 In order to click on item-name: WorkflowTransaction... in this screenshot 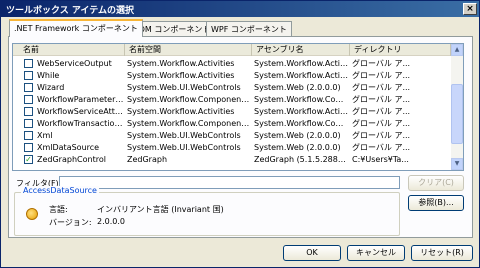, I will do `click(81, 123)`.